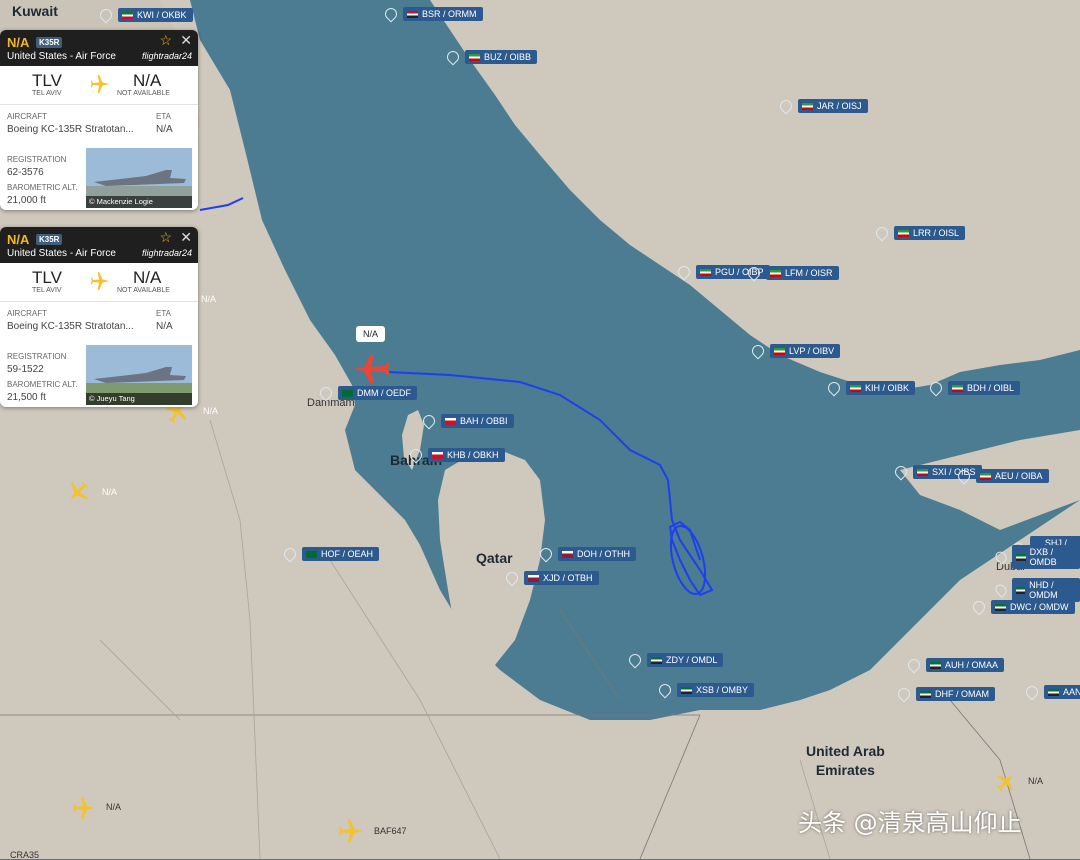 This screenshot has height=860, width=1080. I want to click on airport-code: LRR / OISL, so click(936, 233).